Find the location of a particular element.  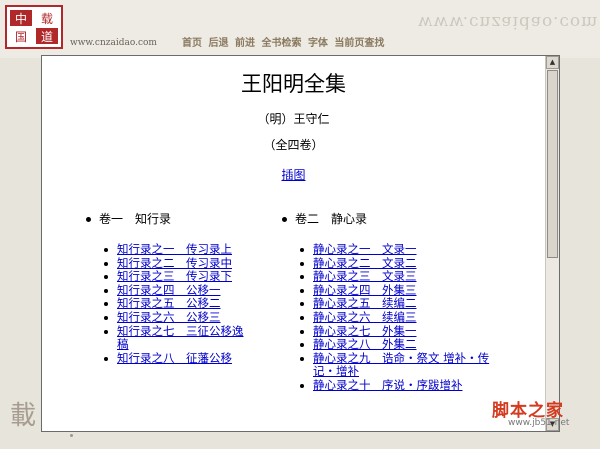

chapter-link: 静心录之七 外集一 is located at coordinates (365, 331).